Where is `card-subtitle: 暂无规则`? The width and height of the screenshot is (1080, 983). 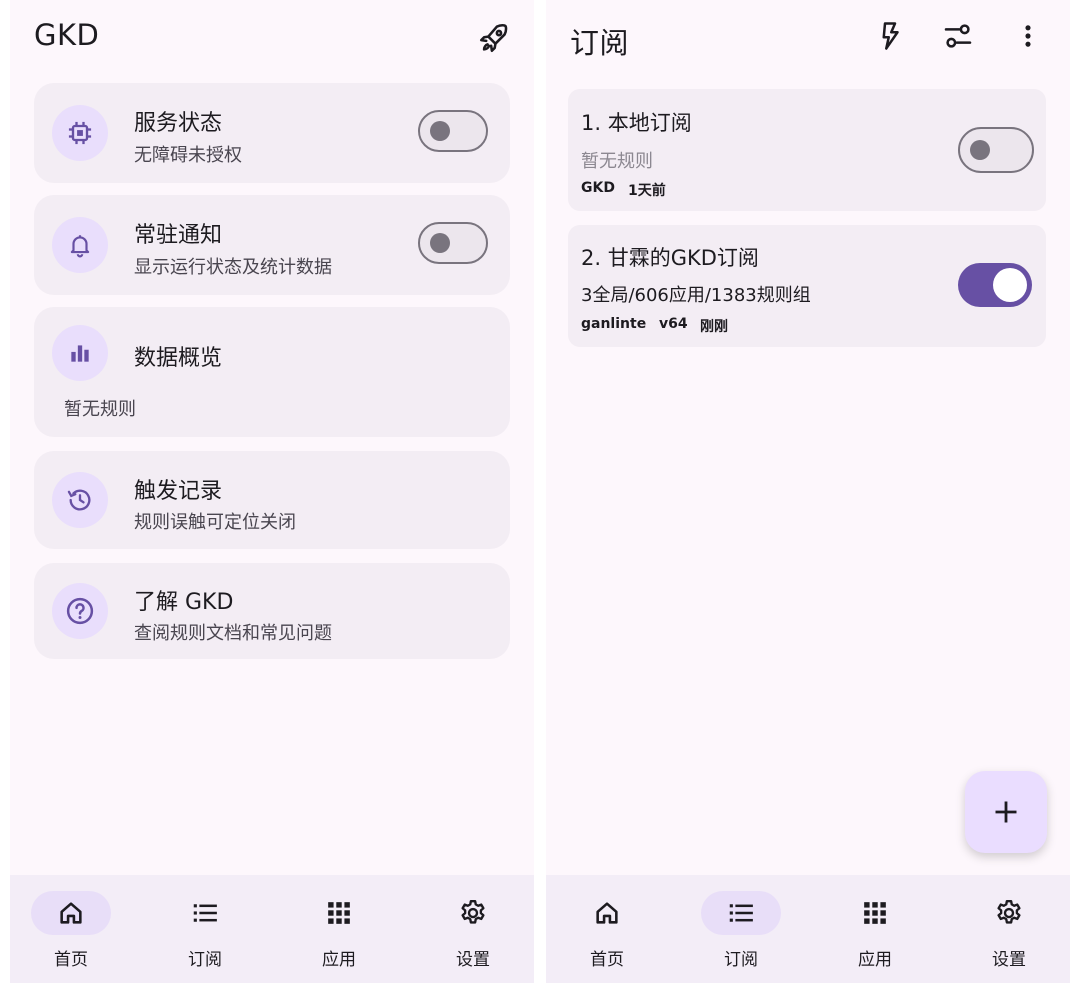 card-subtitle: 暂无规则 is located at coordinates (100, 409).